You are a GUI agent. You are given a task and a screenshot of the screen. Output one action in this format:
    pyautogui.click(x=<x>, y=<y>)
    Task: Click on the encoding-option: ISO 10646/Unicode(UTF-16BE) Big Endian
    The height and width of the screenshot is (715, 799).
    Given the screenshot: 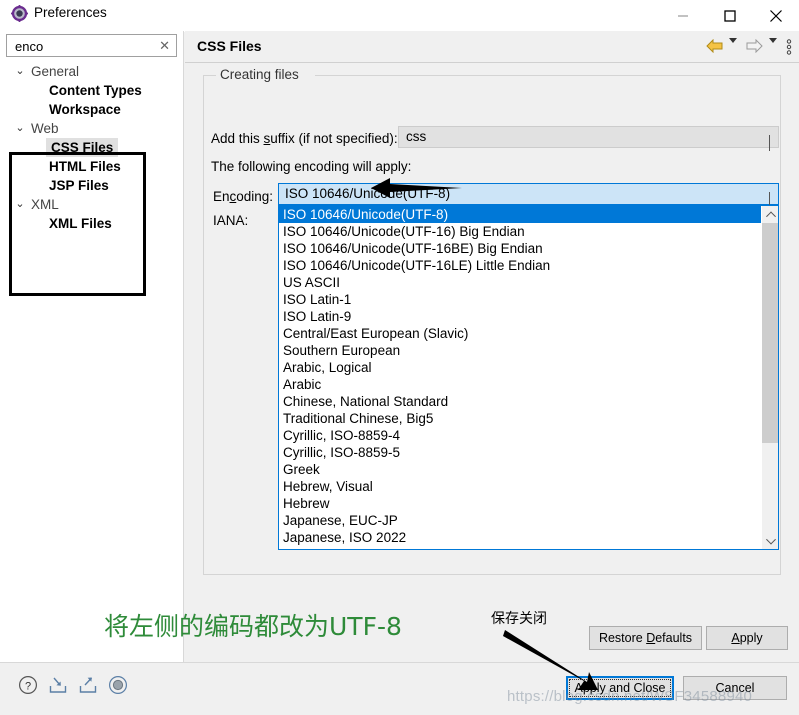 What is the action you would take?
    pyautogui.click(x=520, y=248)
    